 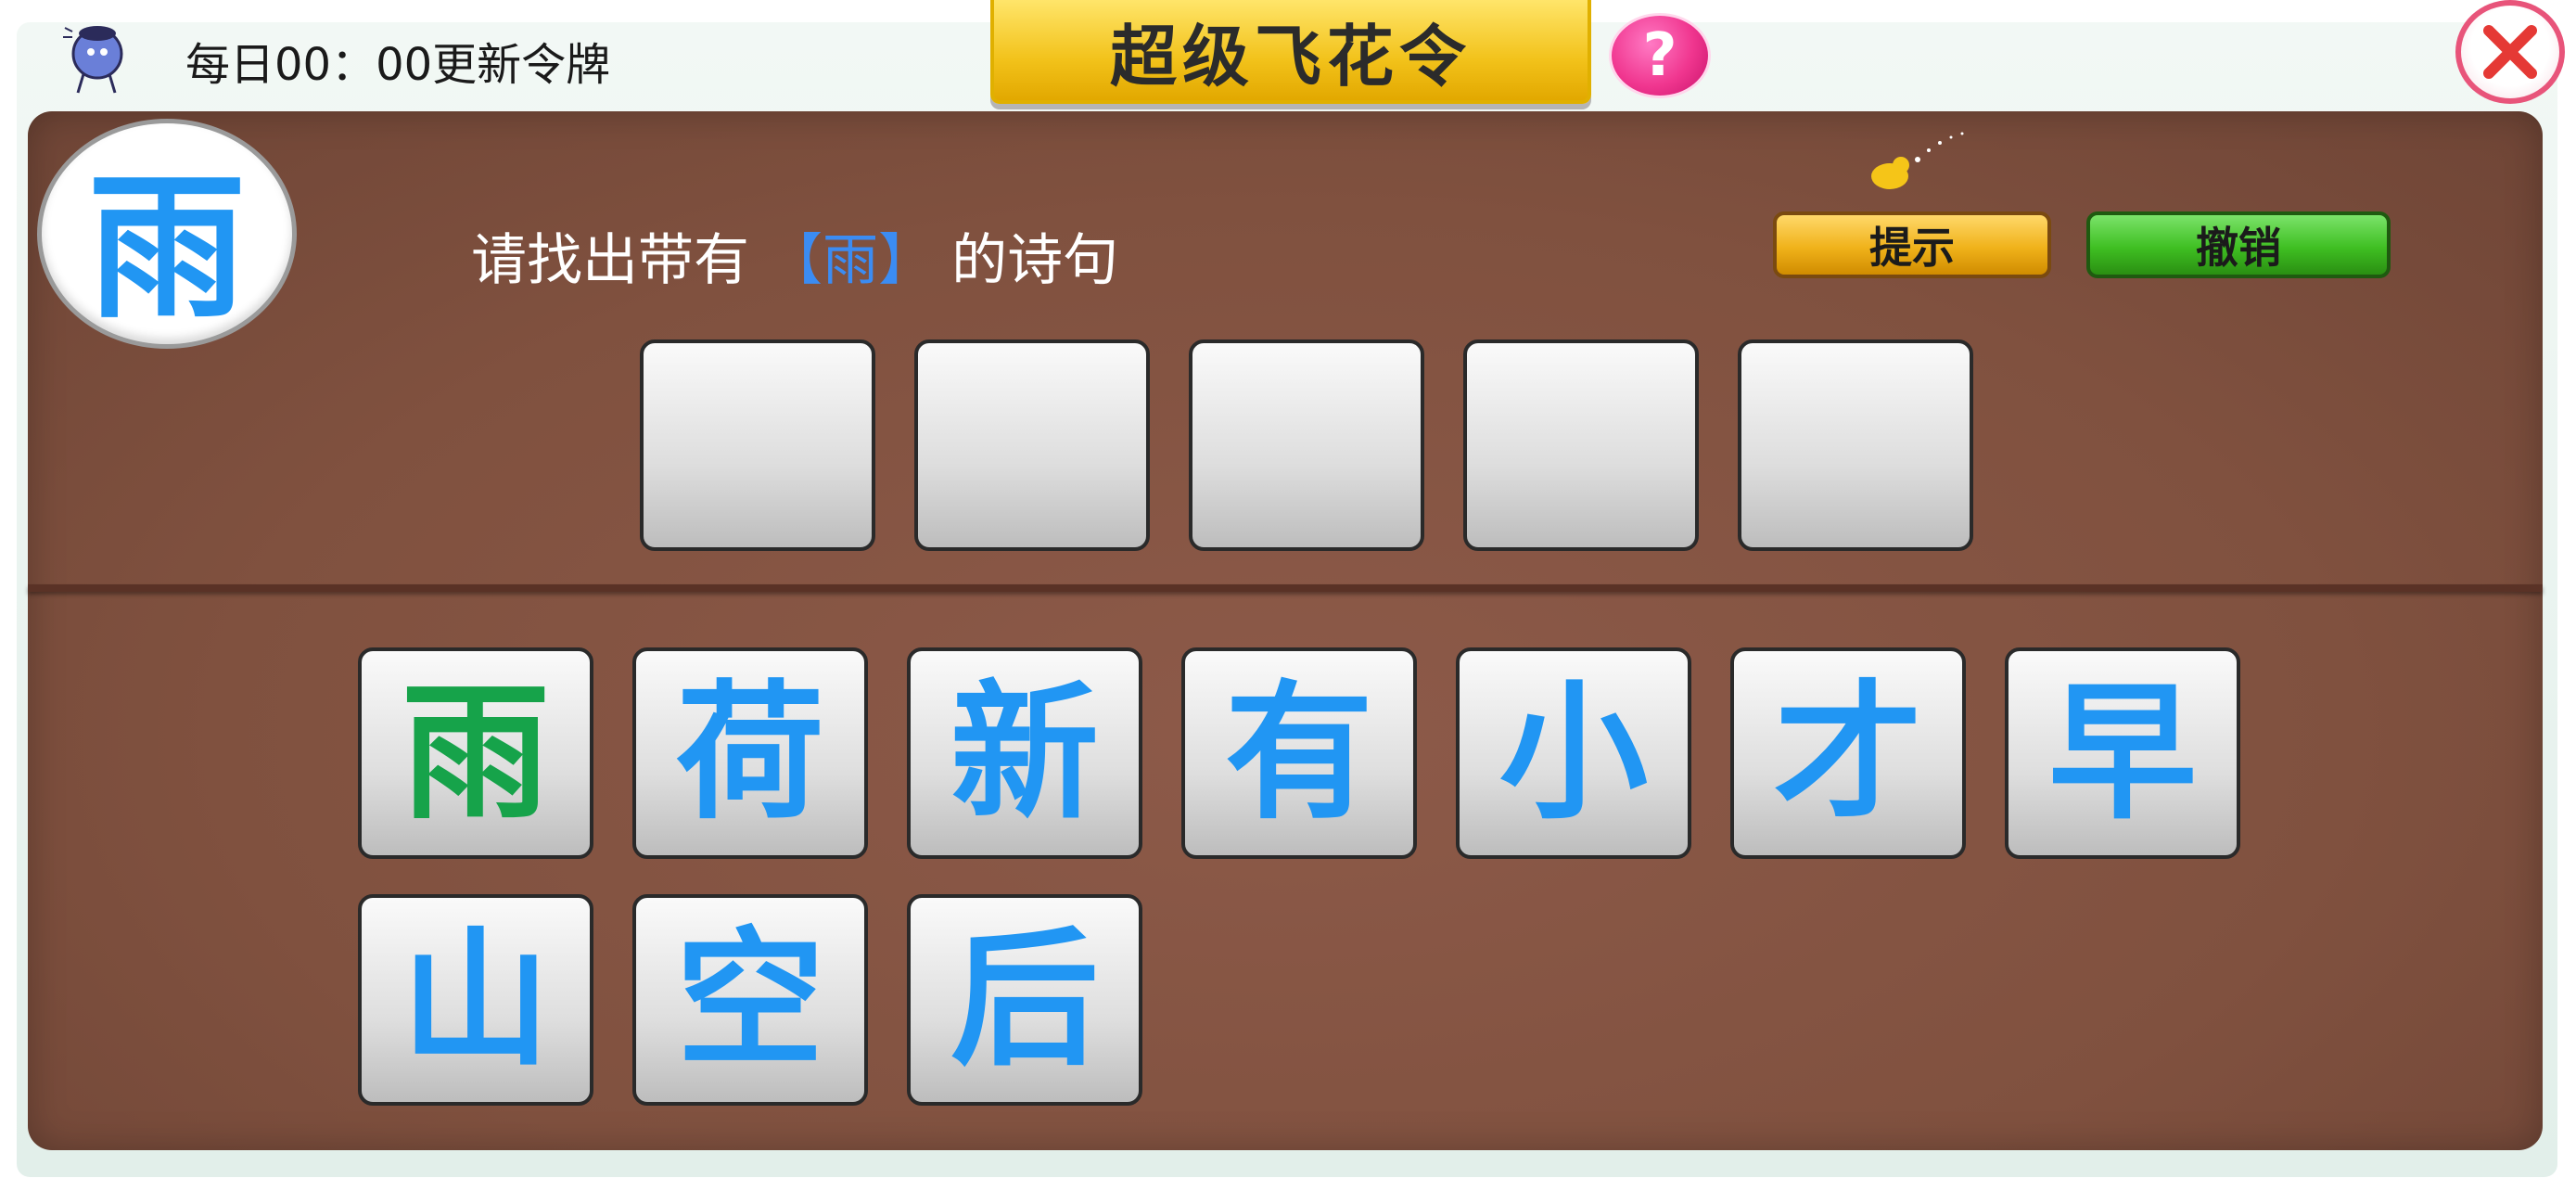 What do you see at coordinates (2238, 248) in the screenshot?
I see `undo-label: 撤销` at bounding box center [2238, 248].